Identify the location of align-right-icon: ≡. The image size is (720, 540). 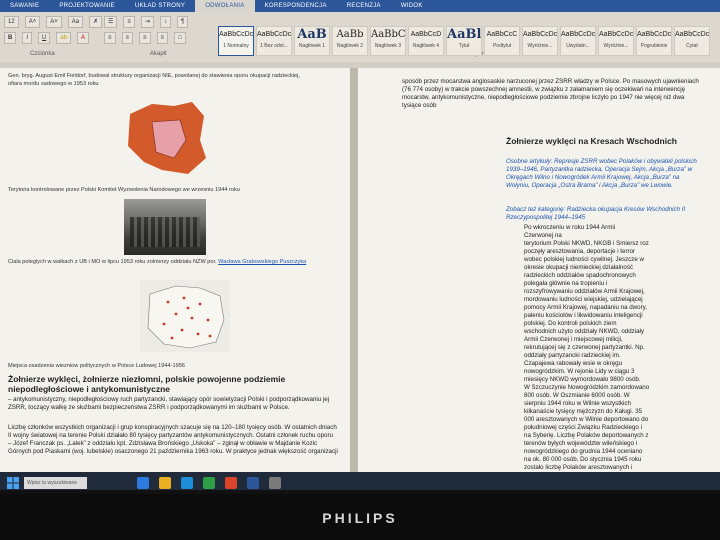
(145, 38).